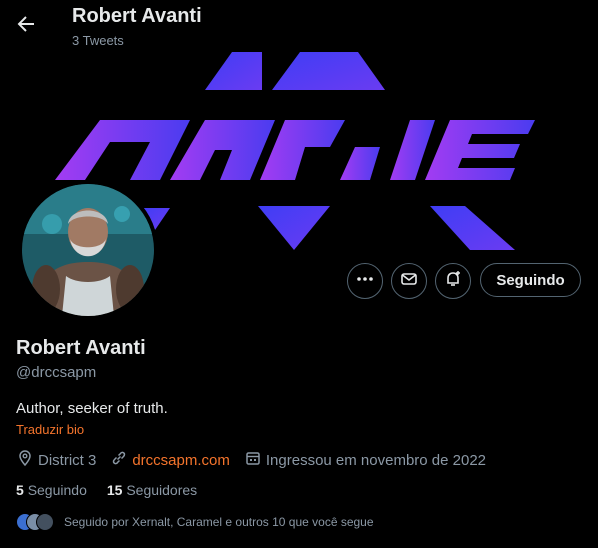 This screenshot has height=548, width=598. I want to click on notifications-button, so click(453, 281).